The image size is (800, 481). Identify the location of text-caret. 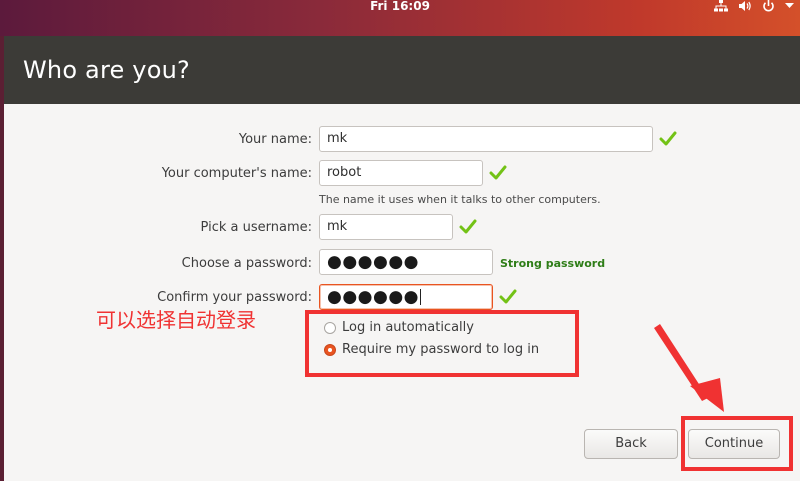
(421, 297).